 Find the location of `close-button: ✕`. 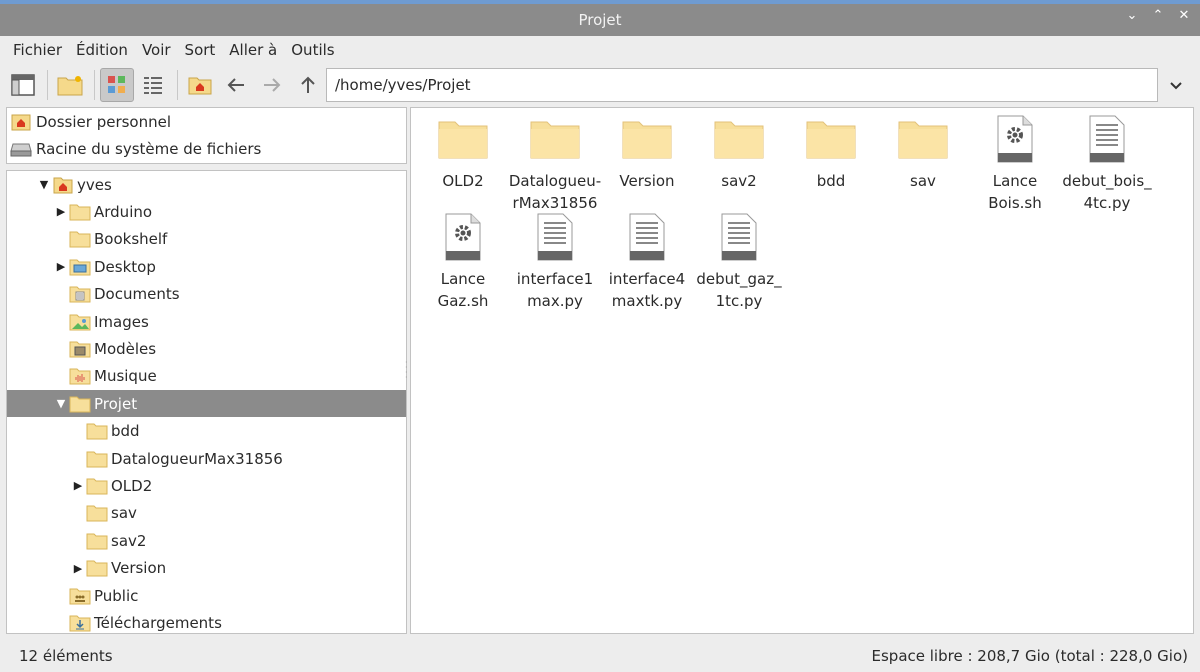

close-button: ✕ is located at coordinates (1184, 15).